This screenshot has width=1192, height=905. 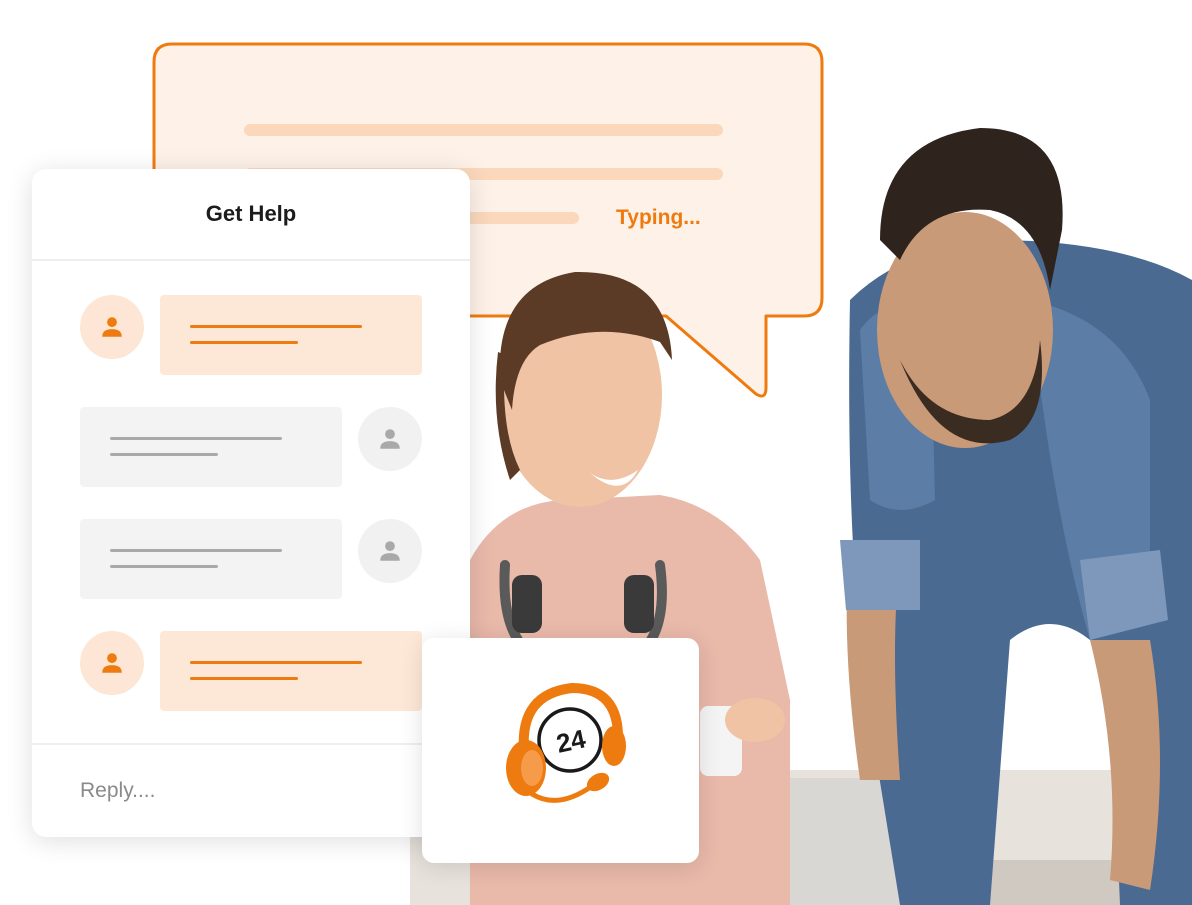 What do you see at coordinates (560, 750) in the screenshot?
I see `support-badge: 24` at bounding box center [560, 750].